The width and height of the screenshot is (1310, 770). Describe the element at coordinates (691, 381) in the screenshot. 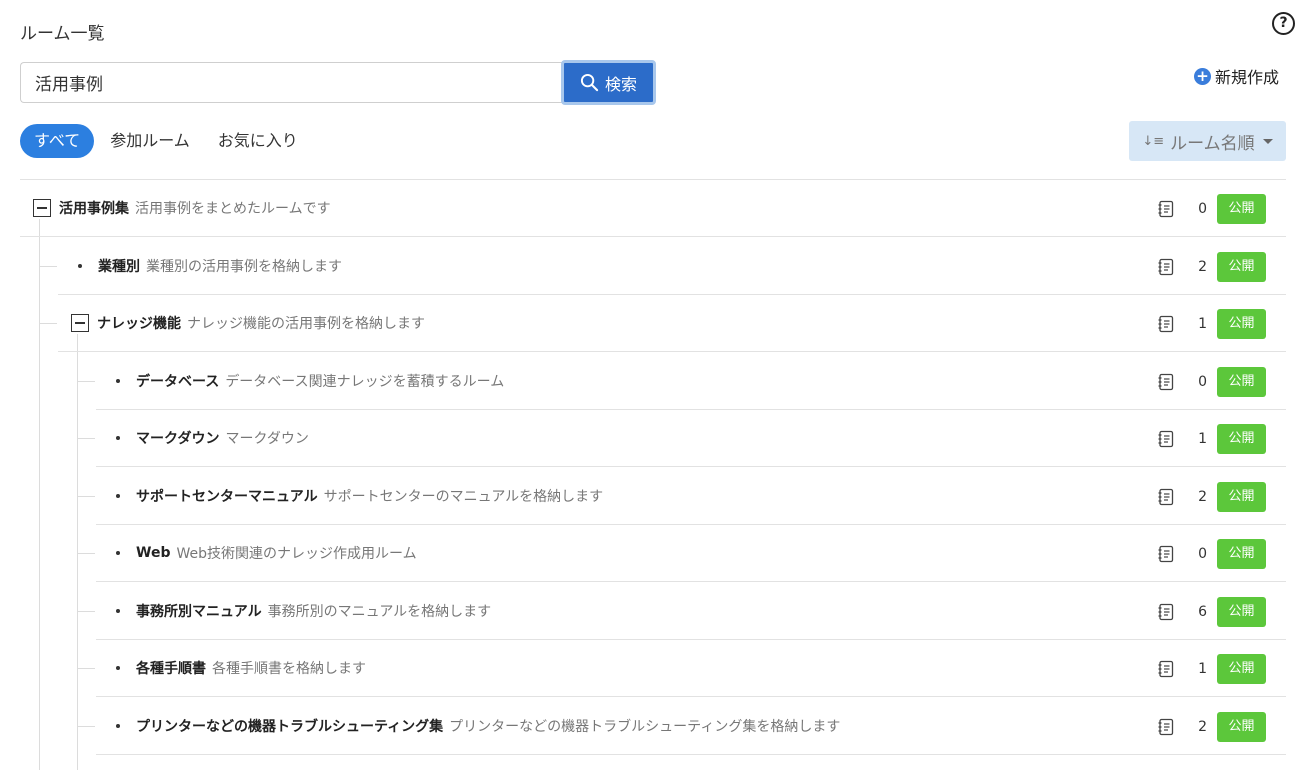

I see `room-row: データベース データベース関連ナレッジを蓄積するルーム 0 公開` at that location.